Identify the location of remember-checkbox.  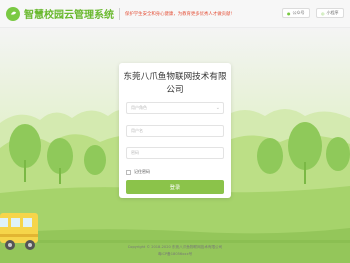
(128, 172).